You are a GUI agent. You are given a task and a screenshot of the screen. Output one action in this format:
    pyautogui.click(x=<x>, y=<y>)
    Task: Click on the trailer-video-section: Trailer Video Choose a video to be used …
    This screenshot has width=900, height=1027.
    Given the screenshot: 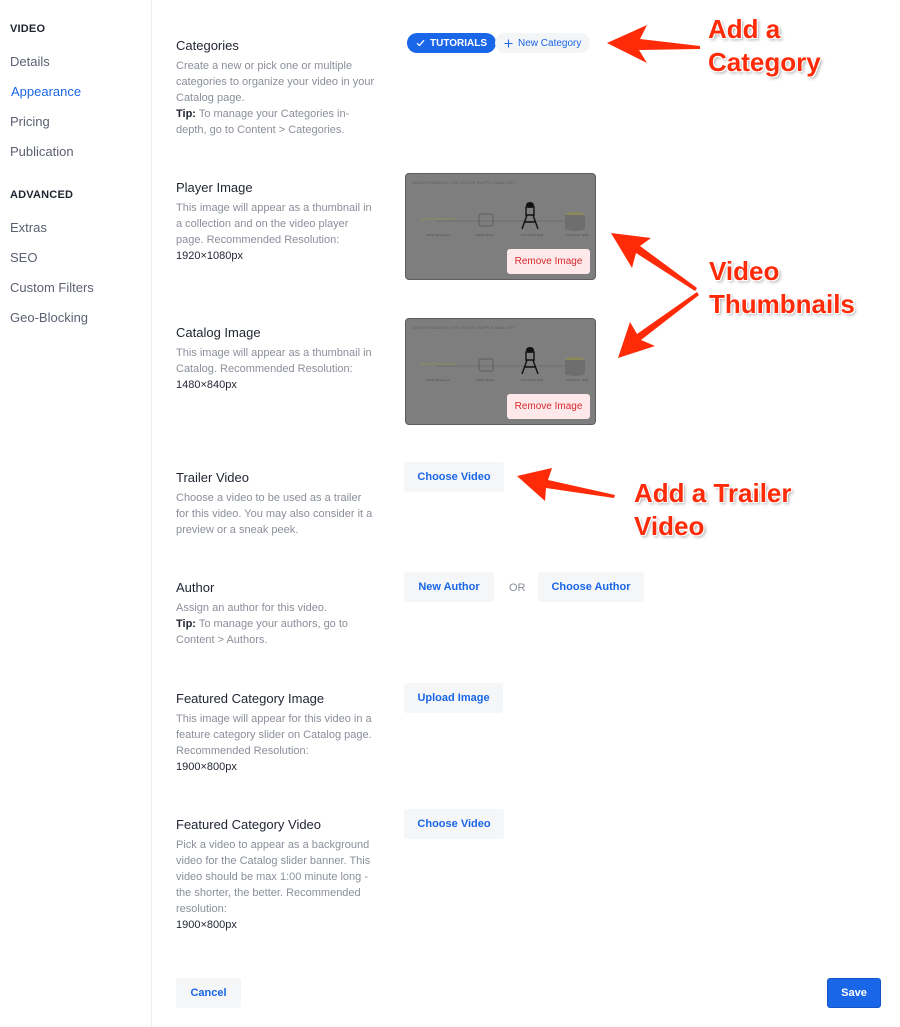 What is the action you would take?
    pyautogui.click(x=276, y=504)
    